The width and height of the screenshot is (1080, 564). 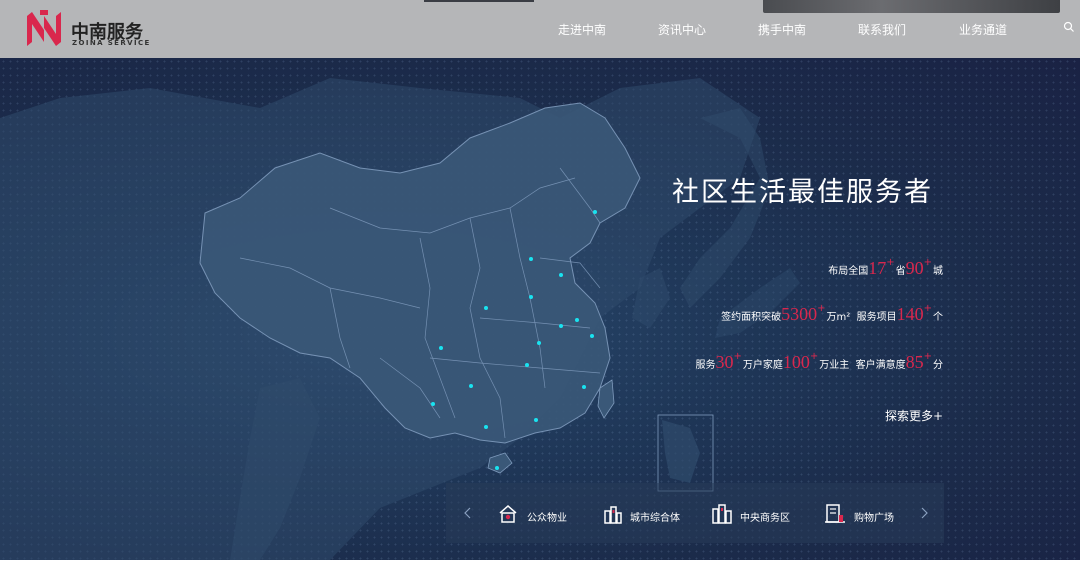 I want to click on stat-text: 万业主, so click(x=834, y=365).